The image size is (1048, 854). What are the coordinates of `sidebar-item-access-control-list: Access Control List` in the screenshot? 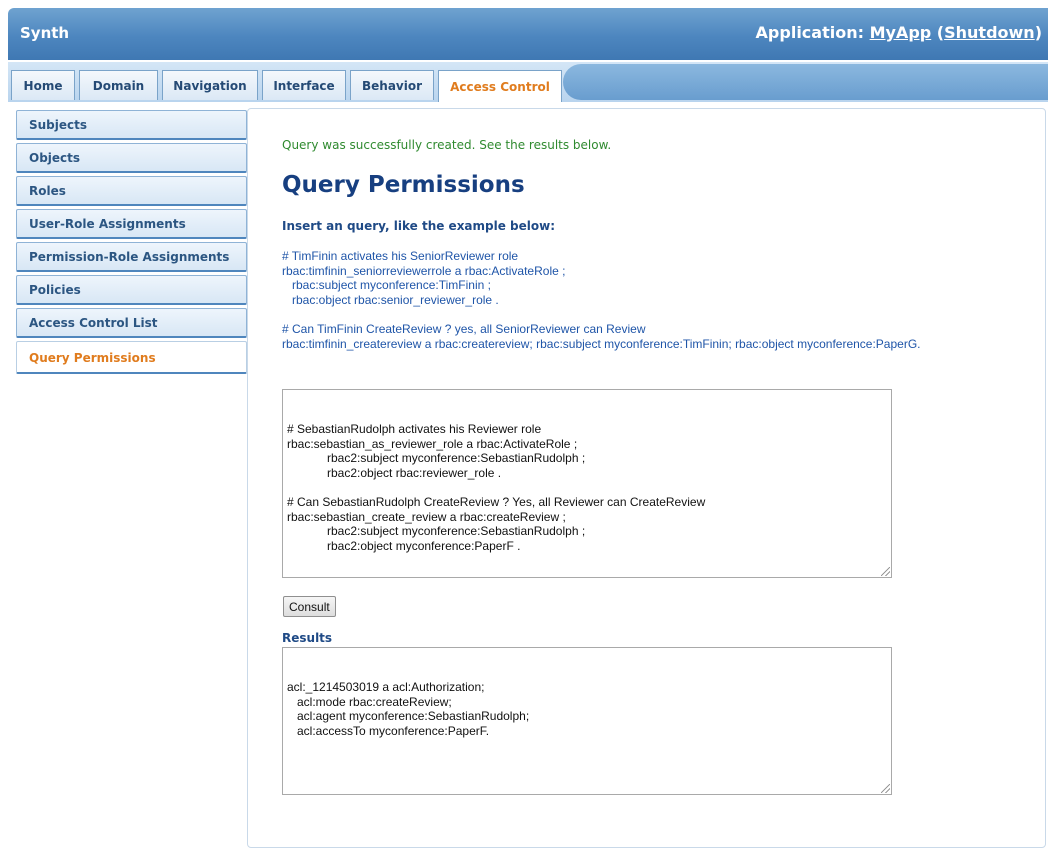 It's located at (131, 323).